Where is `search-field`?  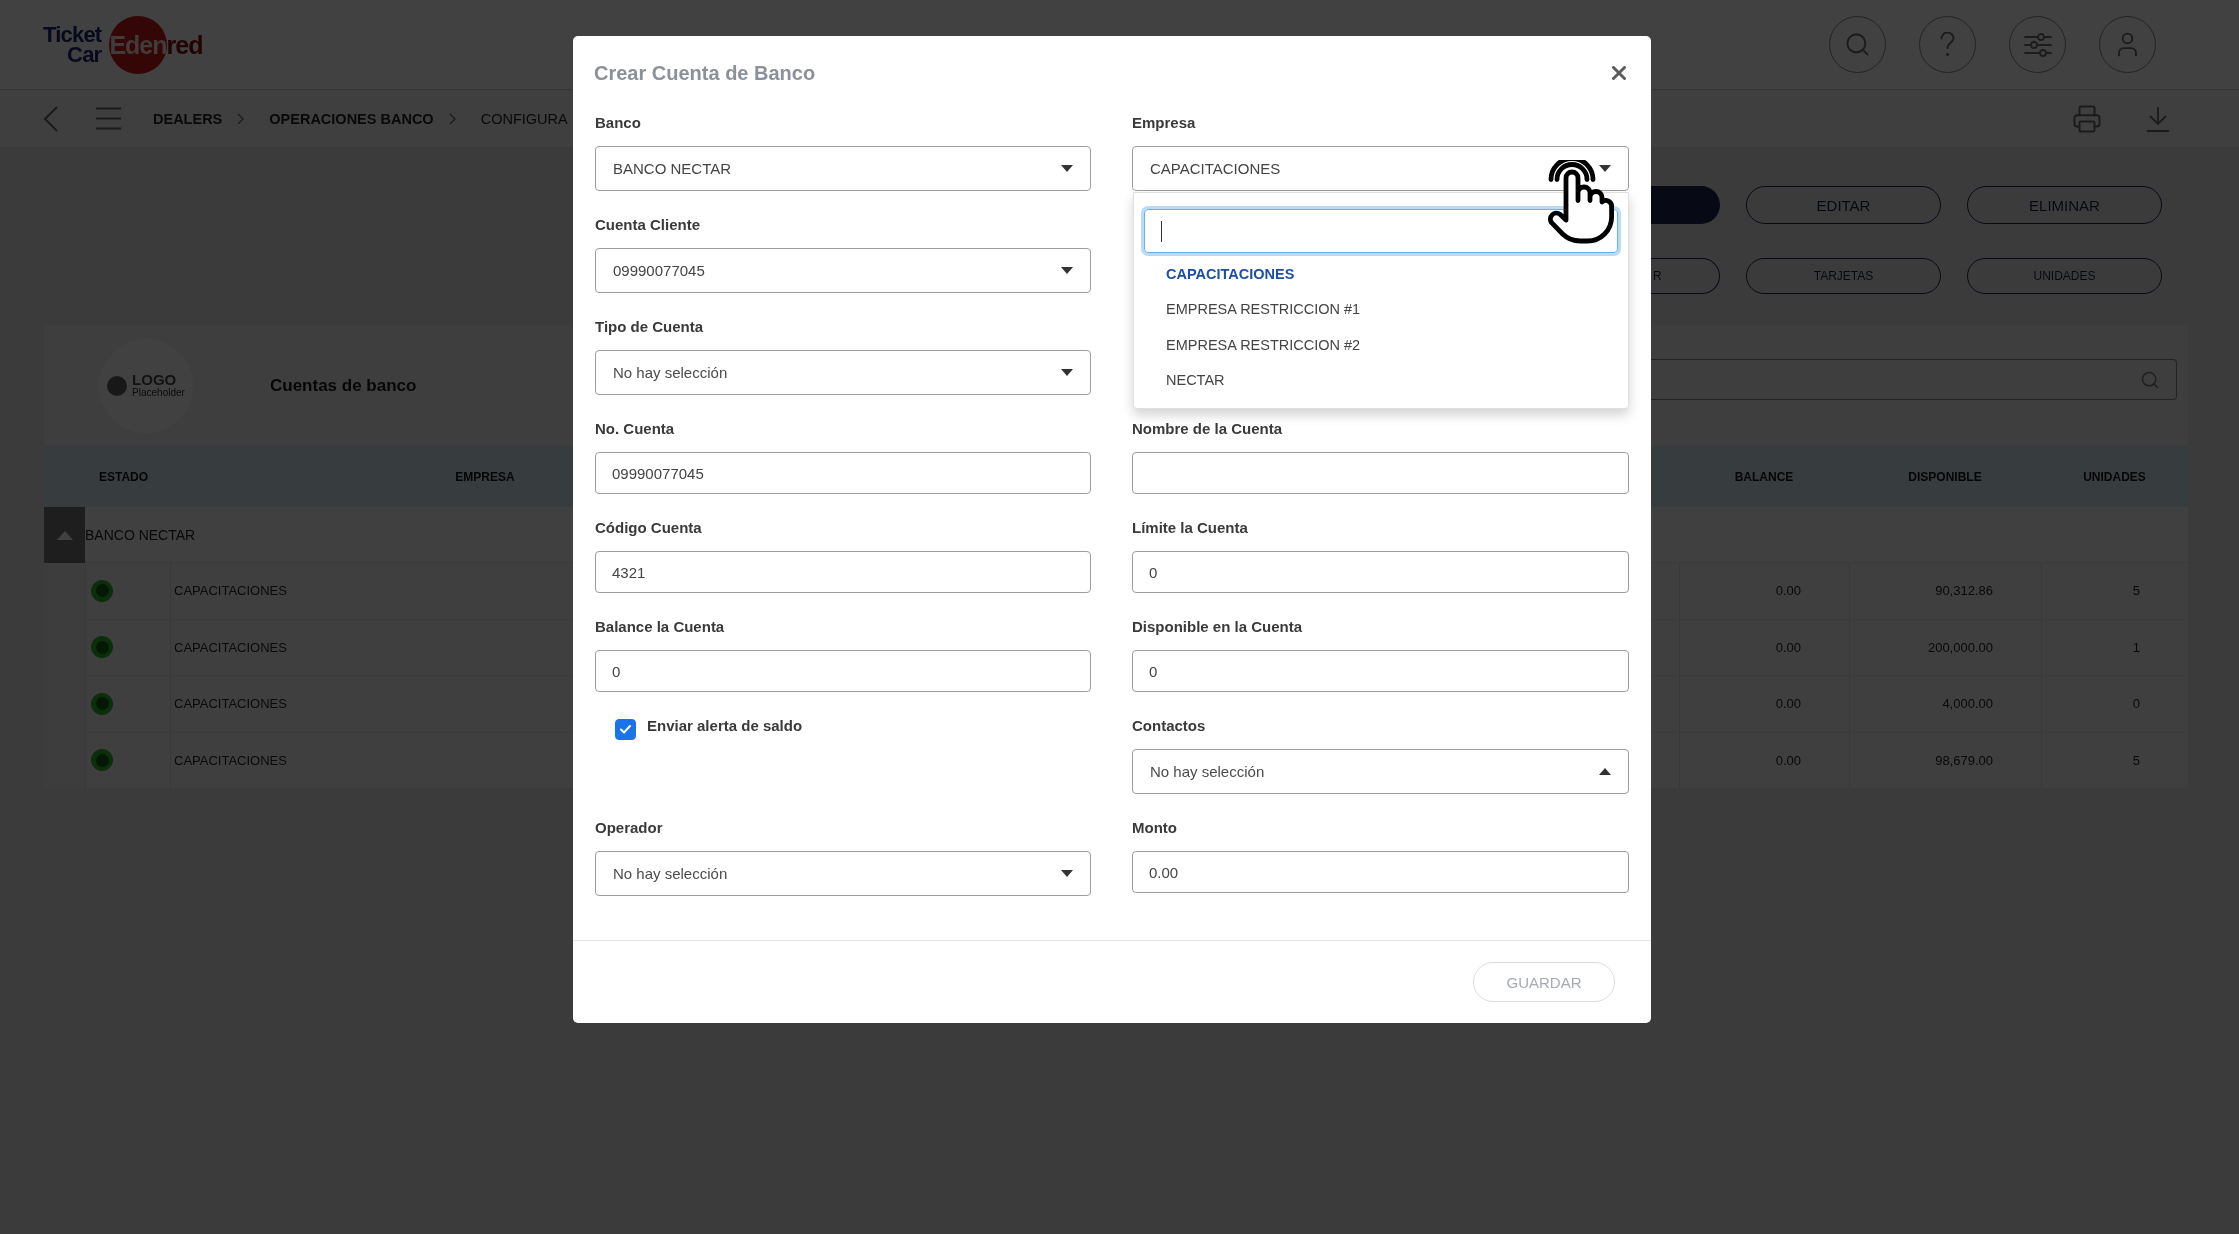
search-field is located at coordinates (1381, 231).